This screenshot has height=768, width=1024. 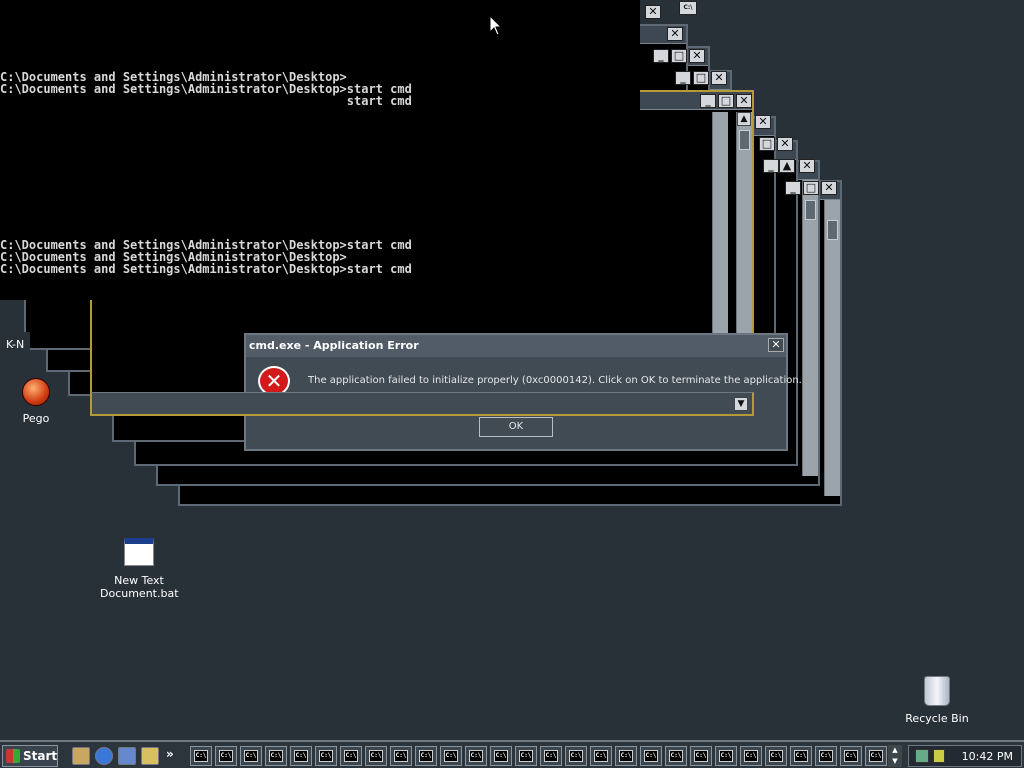 I want to click on batch-file-icon, so click(x=139, y=552).